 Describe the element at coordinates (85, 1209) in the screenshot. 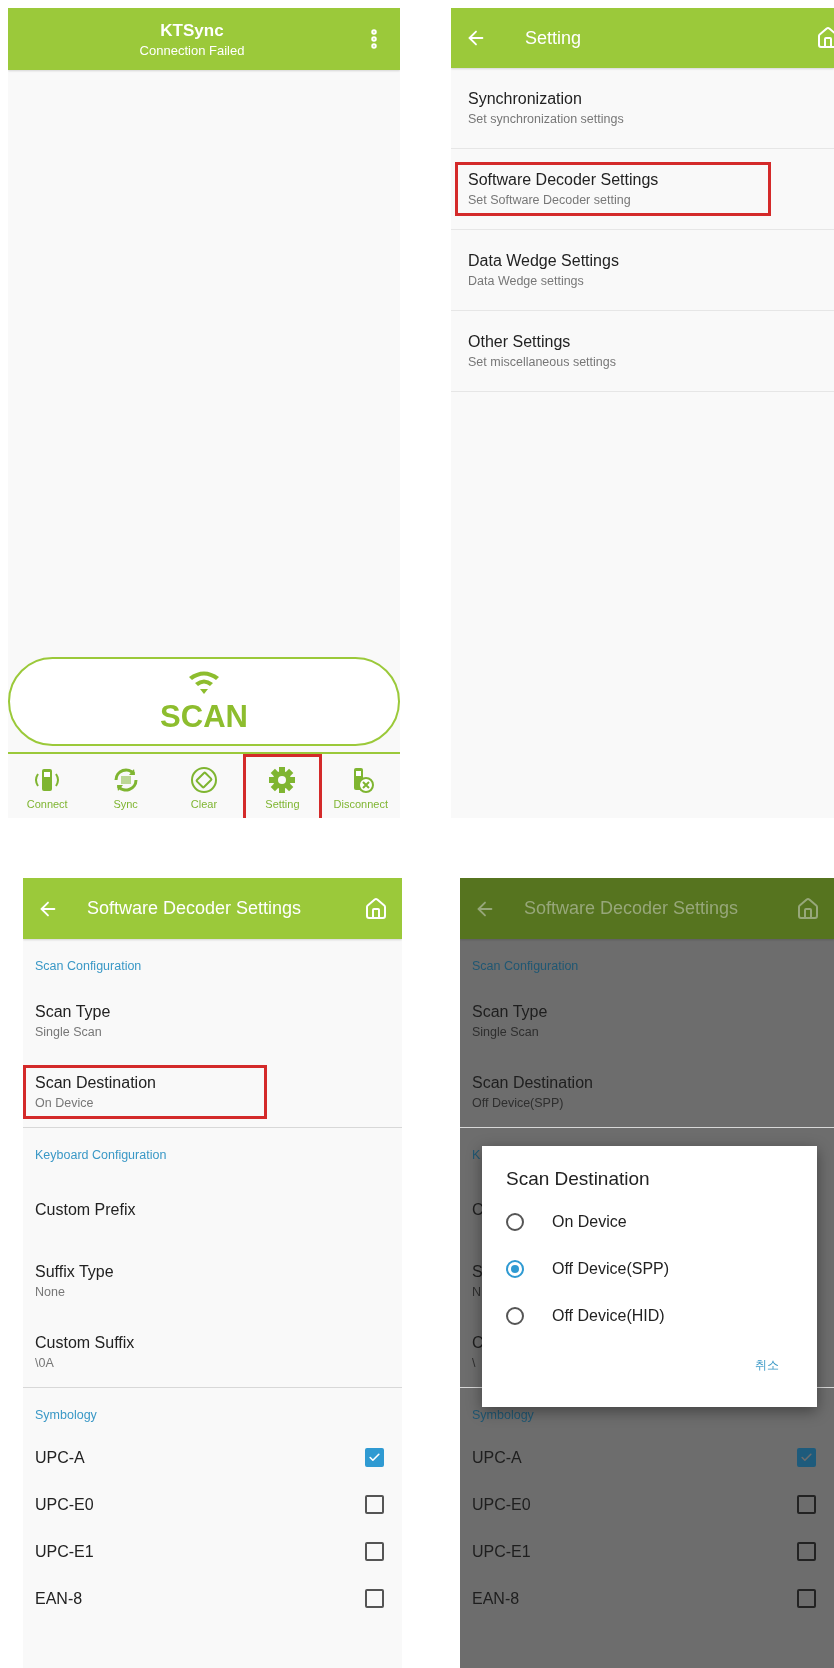

I see `preference-title: Custom Prefix` at that location.